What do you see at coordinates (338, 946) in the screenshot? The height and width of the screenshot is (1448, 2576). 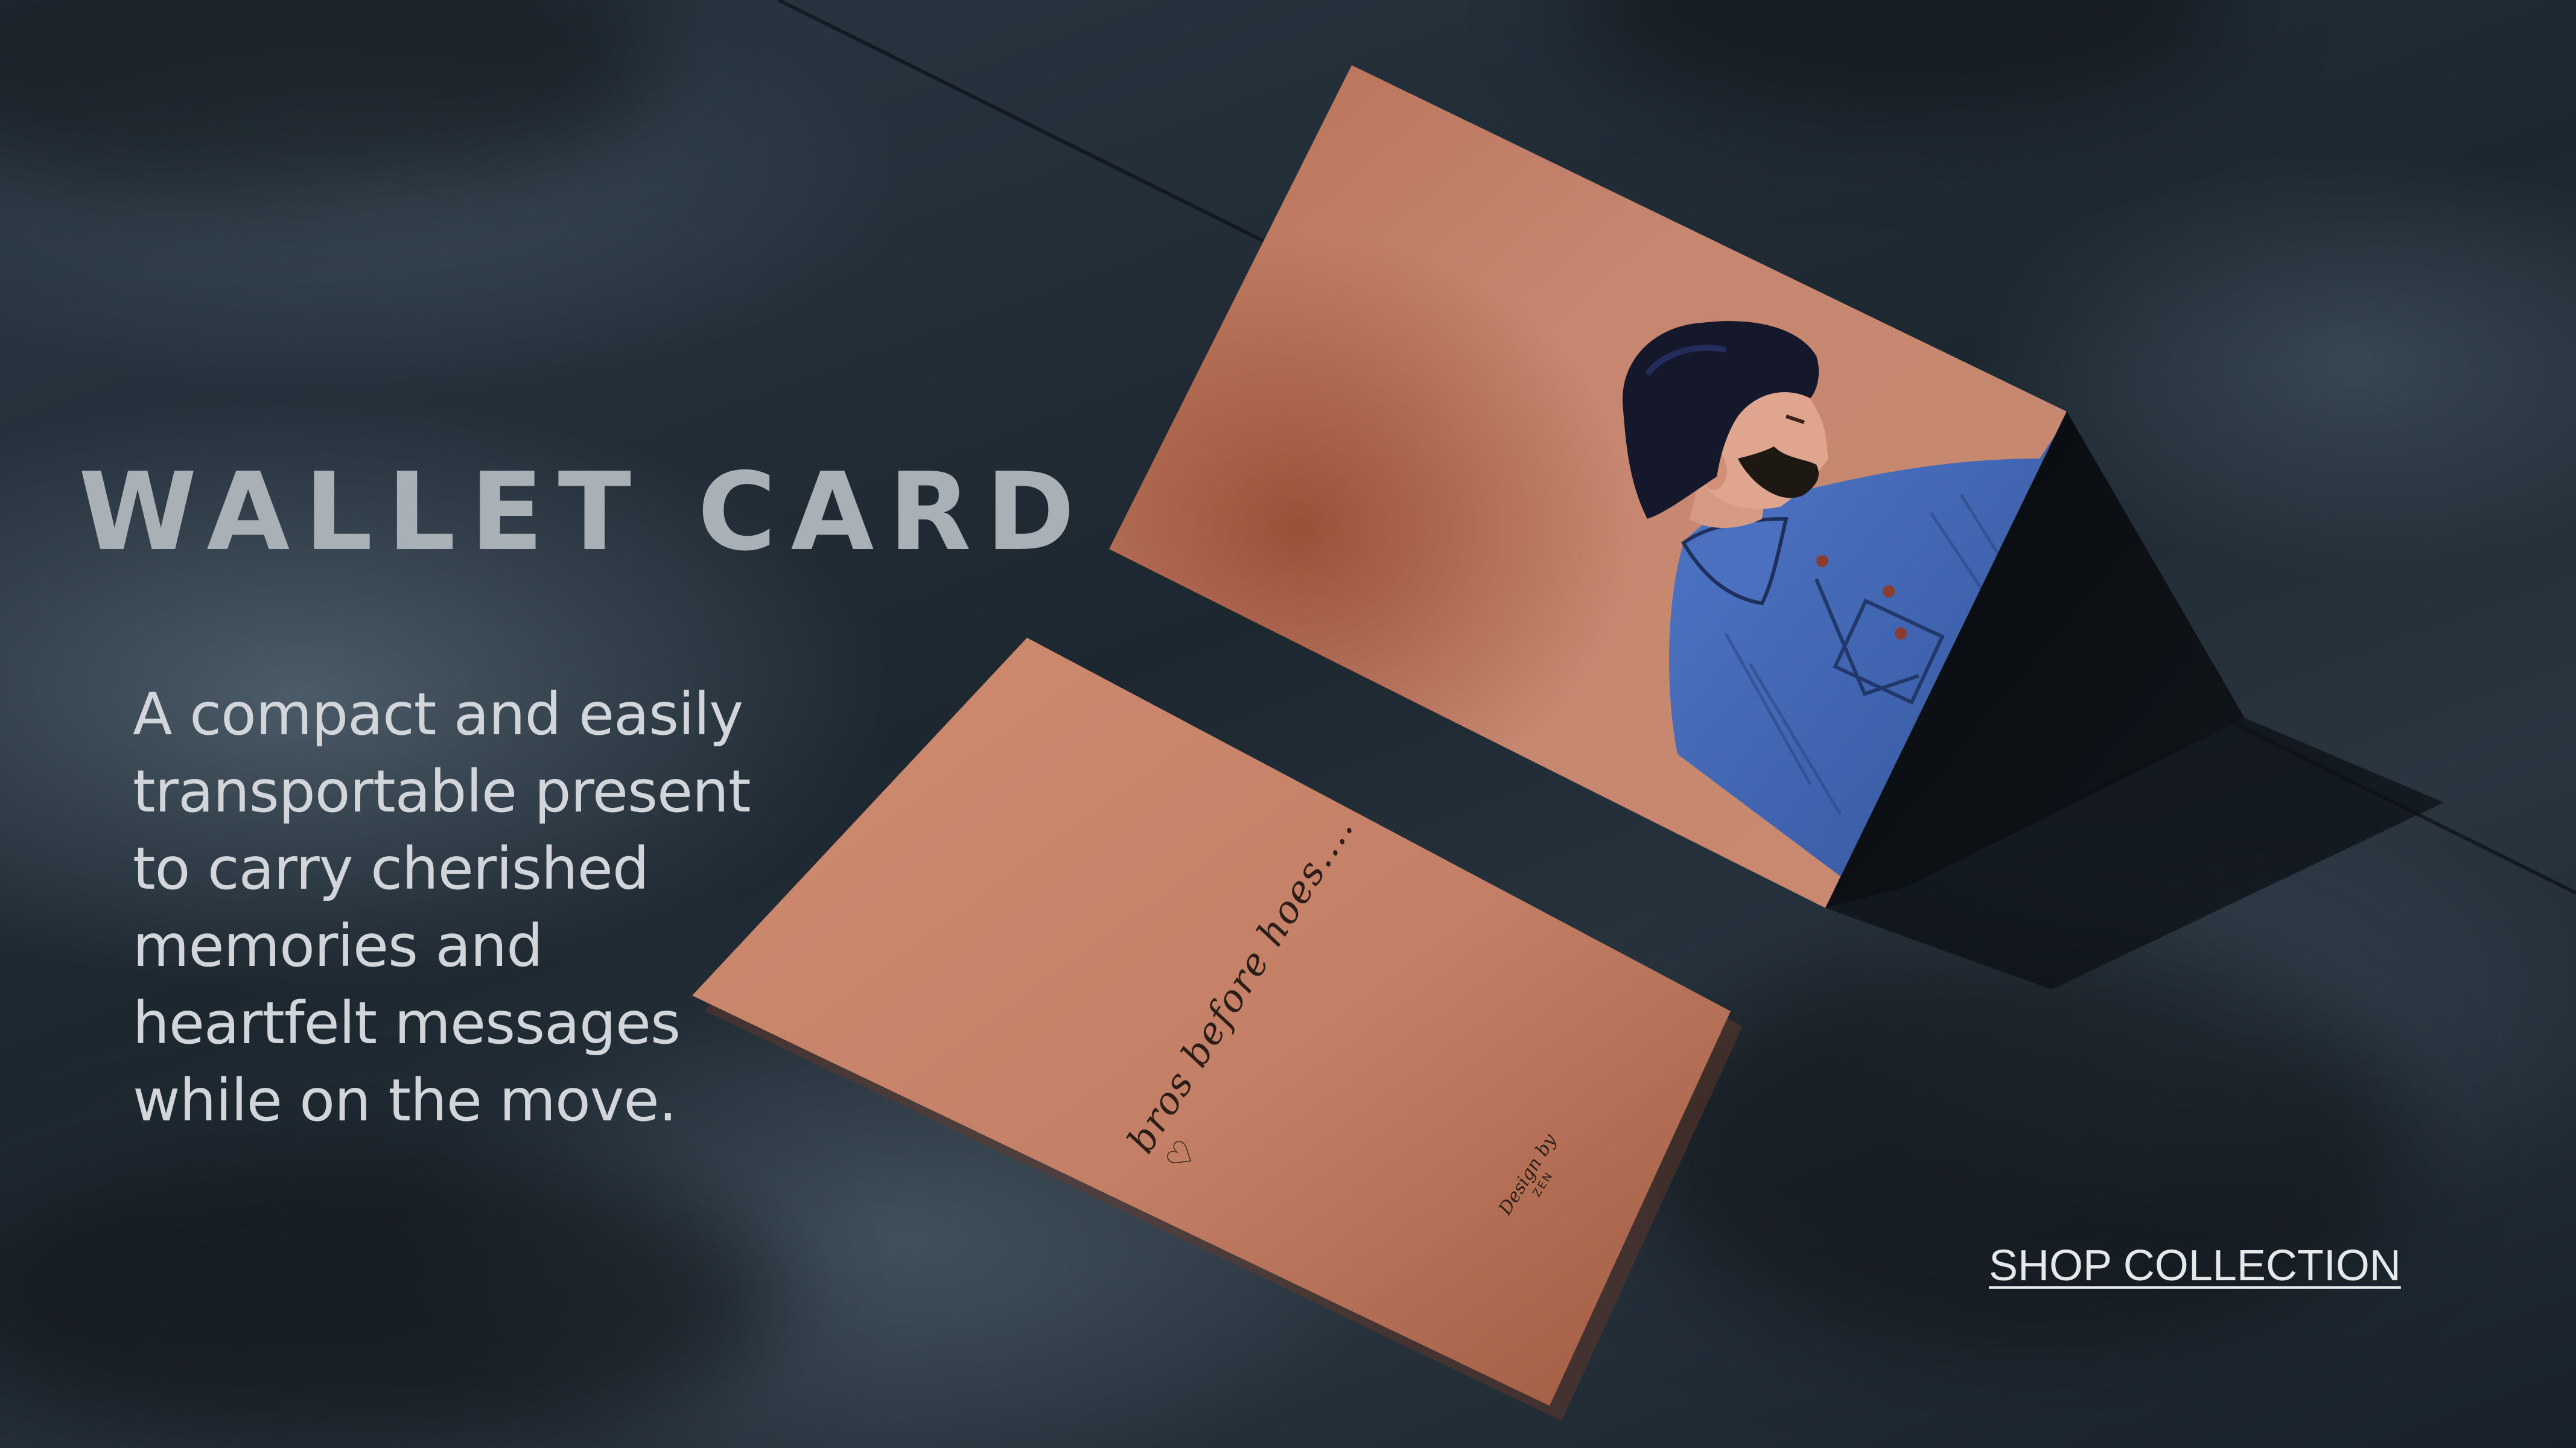 I see `description-line: memories and` at bounding box center [338, 946].